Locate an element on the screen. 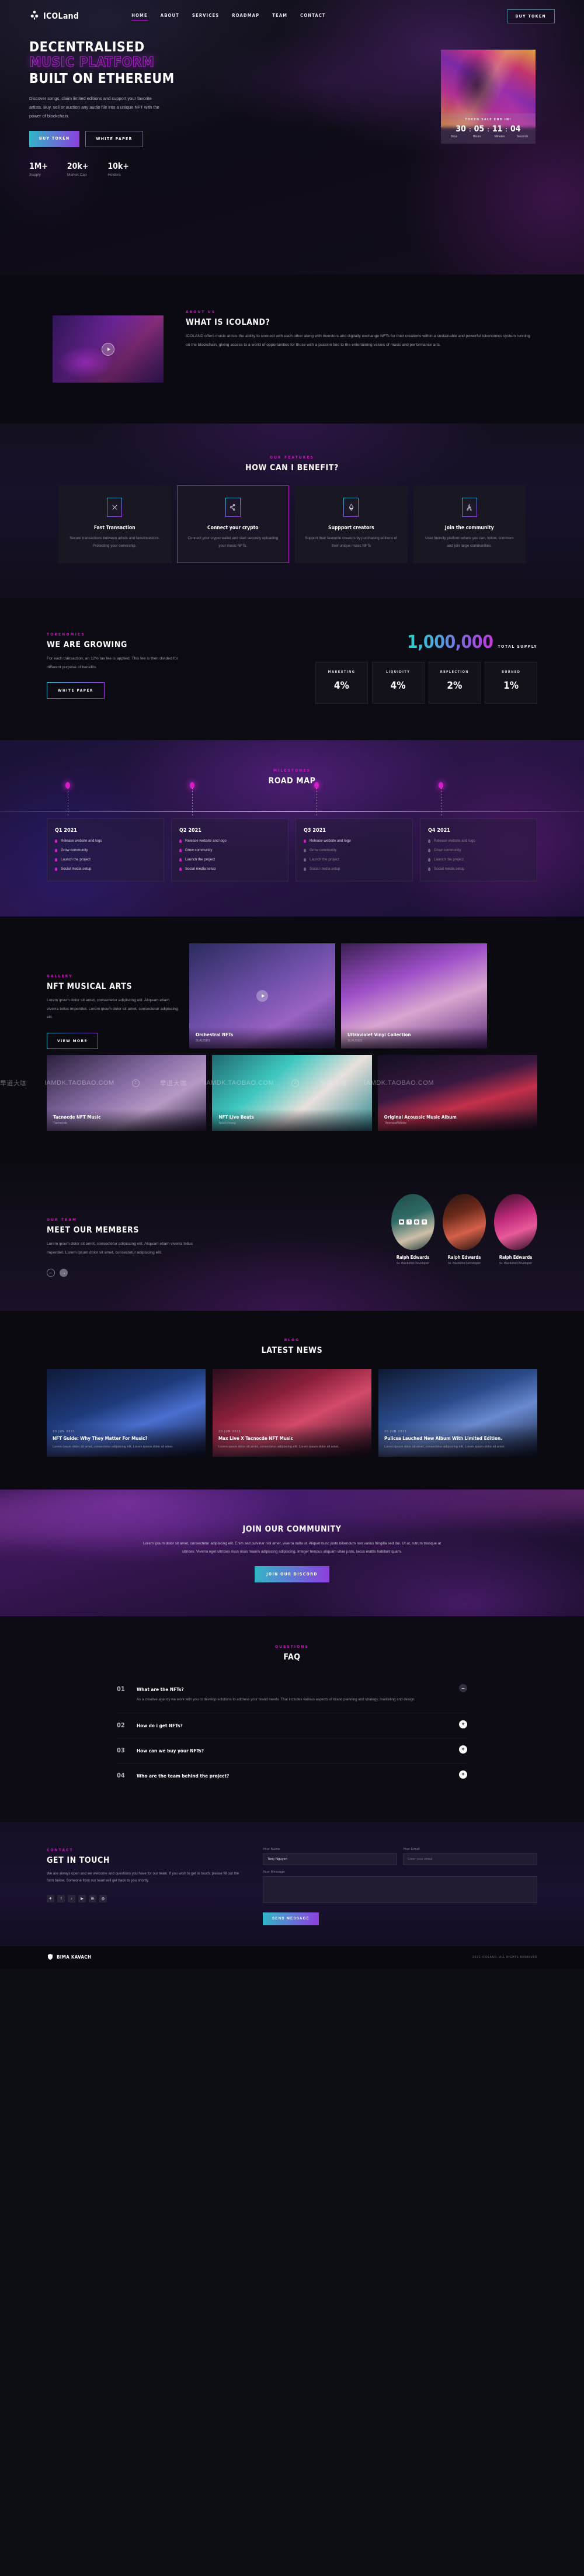 Image resolution: width=584 pixels, height=2576 pixels. faq-item: 03 How can we buy your NFTs? + is located at coordinates (292, 1750).